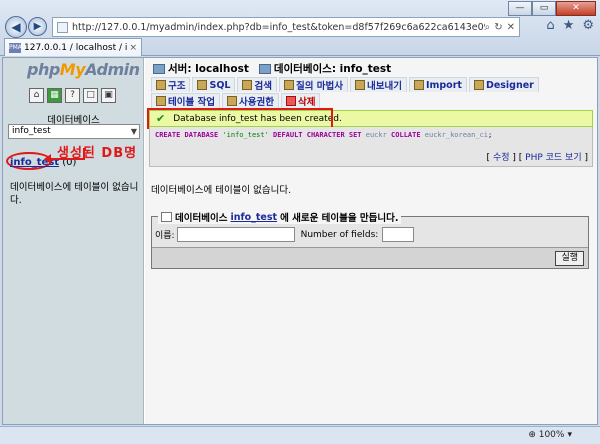 This screenshot has width=600, height=444. I want to click on minimize-button: —, so click(520, 8).